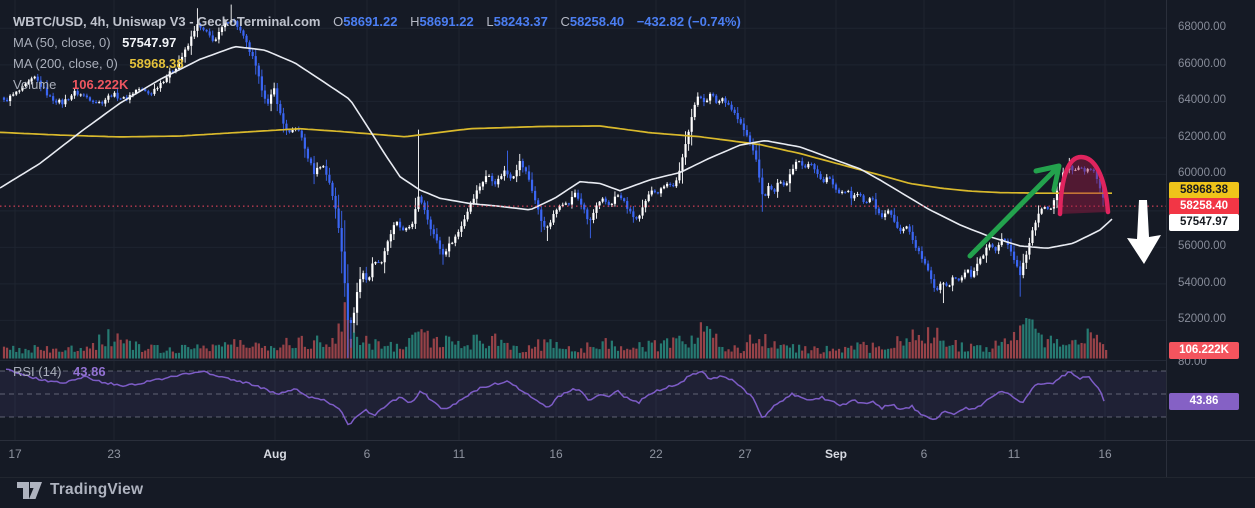  Describe the element at coordinates (1202, 63) in the screenshot. I see `price-tick-66000.00: 66000.00` at that location.